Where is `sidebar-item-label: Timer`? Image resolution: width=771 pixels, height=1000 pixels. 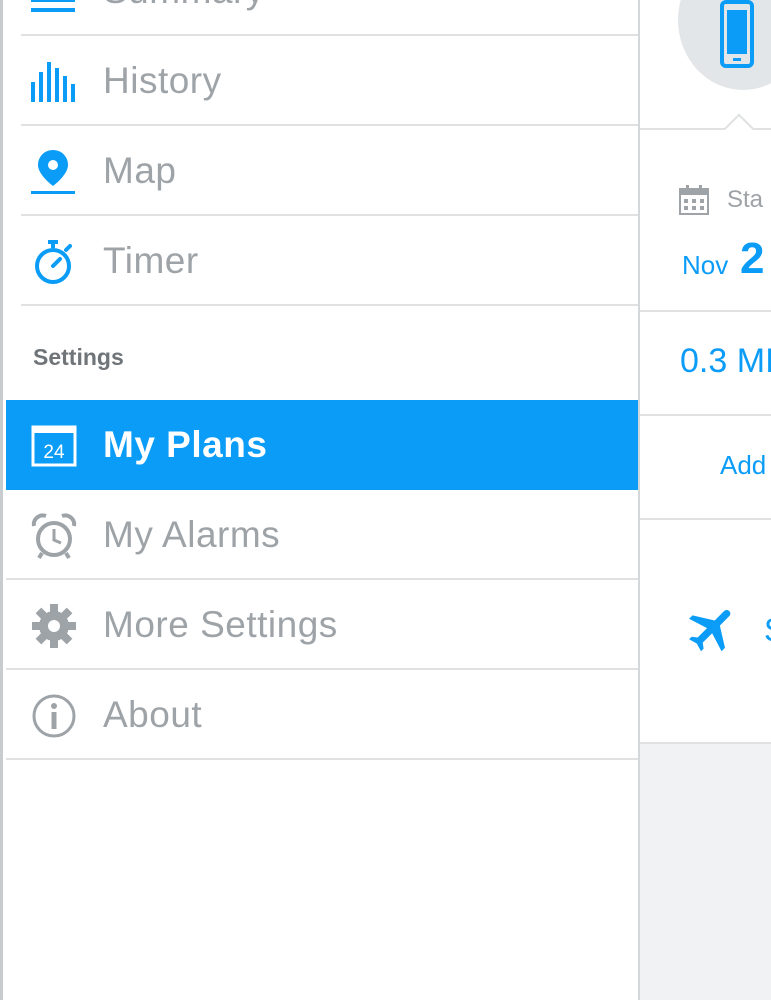 sidebar-item-label: Timer is located at coordinates (151, 260).